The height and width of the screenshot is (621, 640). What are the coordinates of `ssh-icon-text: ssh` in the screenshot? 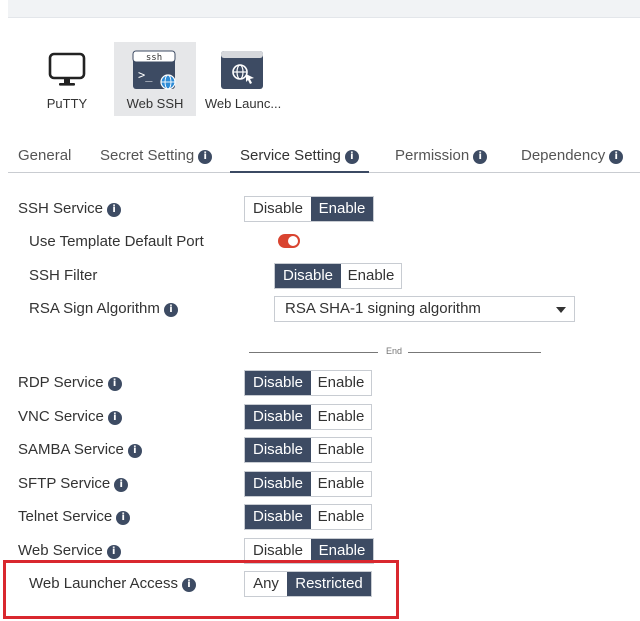 It's located at (154, 58).